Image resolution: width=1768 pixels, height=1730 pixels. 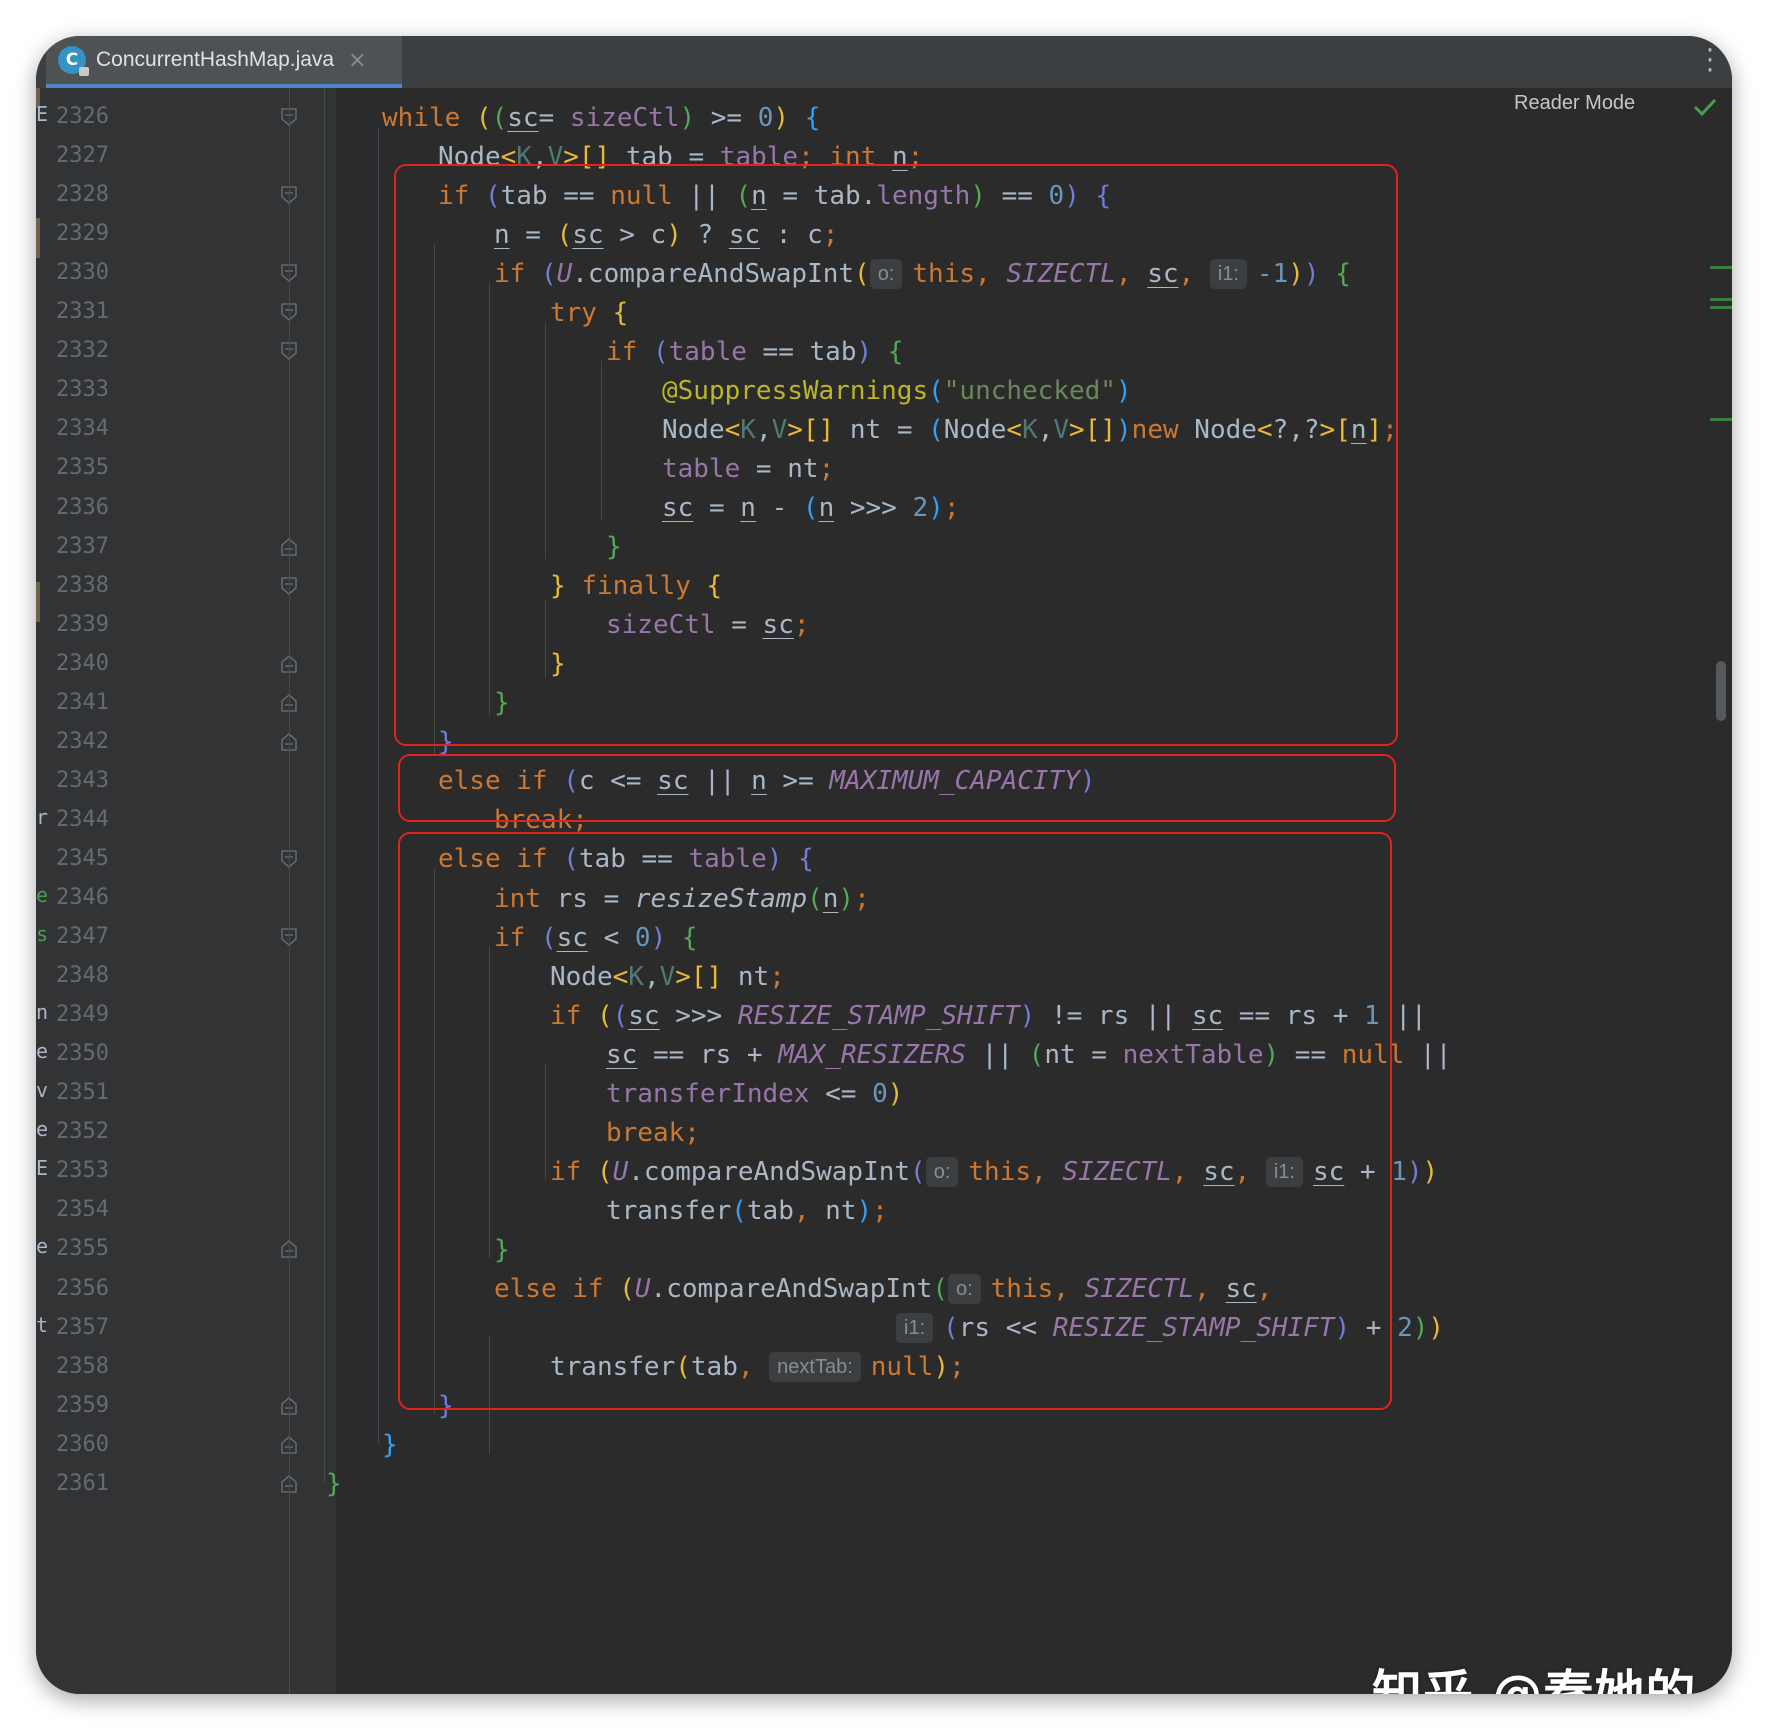 I want to click on line-number: 2354, so click(x=82, y=1210).